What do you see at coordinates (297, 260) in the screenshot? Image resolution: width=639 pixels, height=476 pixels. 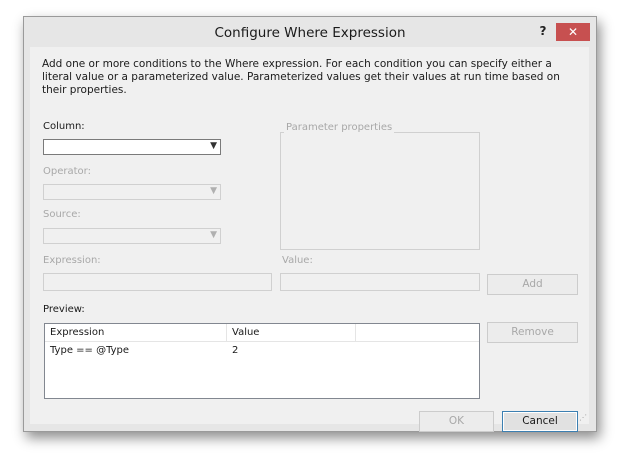 I see `value-label: Value:` at bounding box center [297, 260].